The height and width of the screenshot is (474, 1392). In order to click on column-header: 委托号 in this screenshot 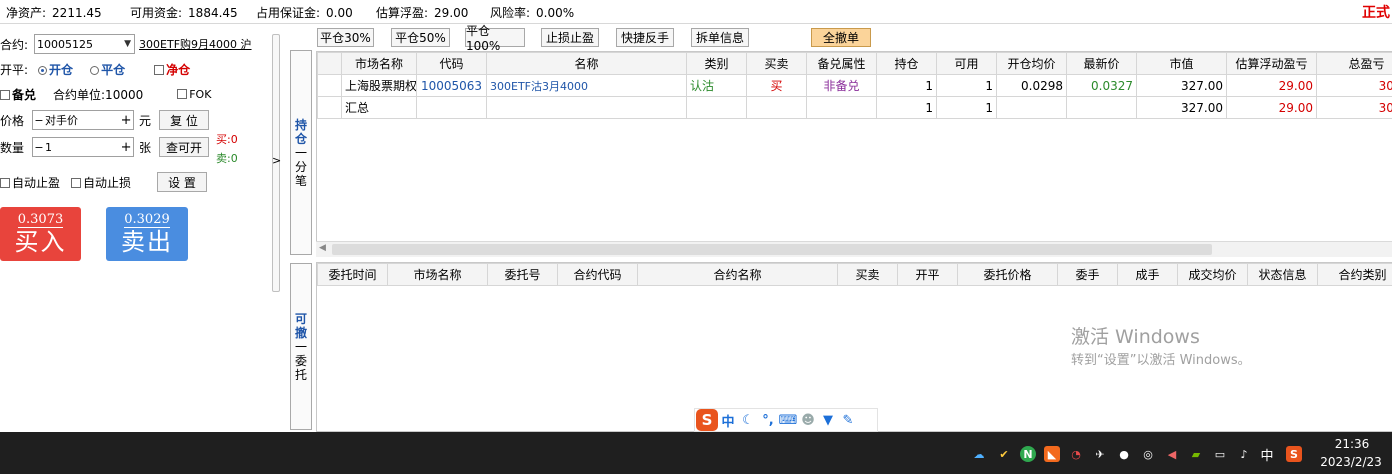, I will do `click(522, 274)`.